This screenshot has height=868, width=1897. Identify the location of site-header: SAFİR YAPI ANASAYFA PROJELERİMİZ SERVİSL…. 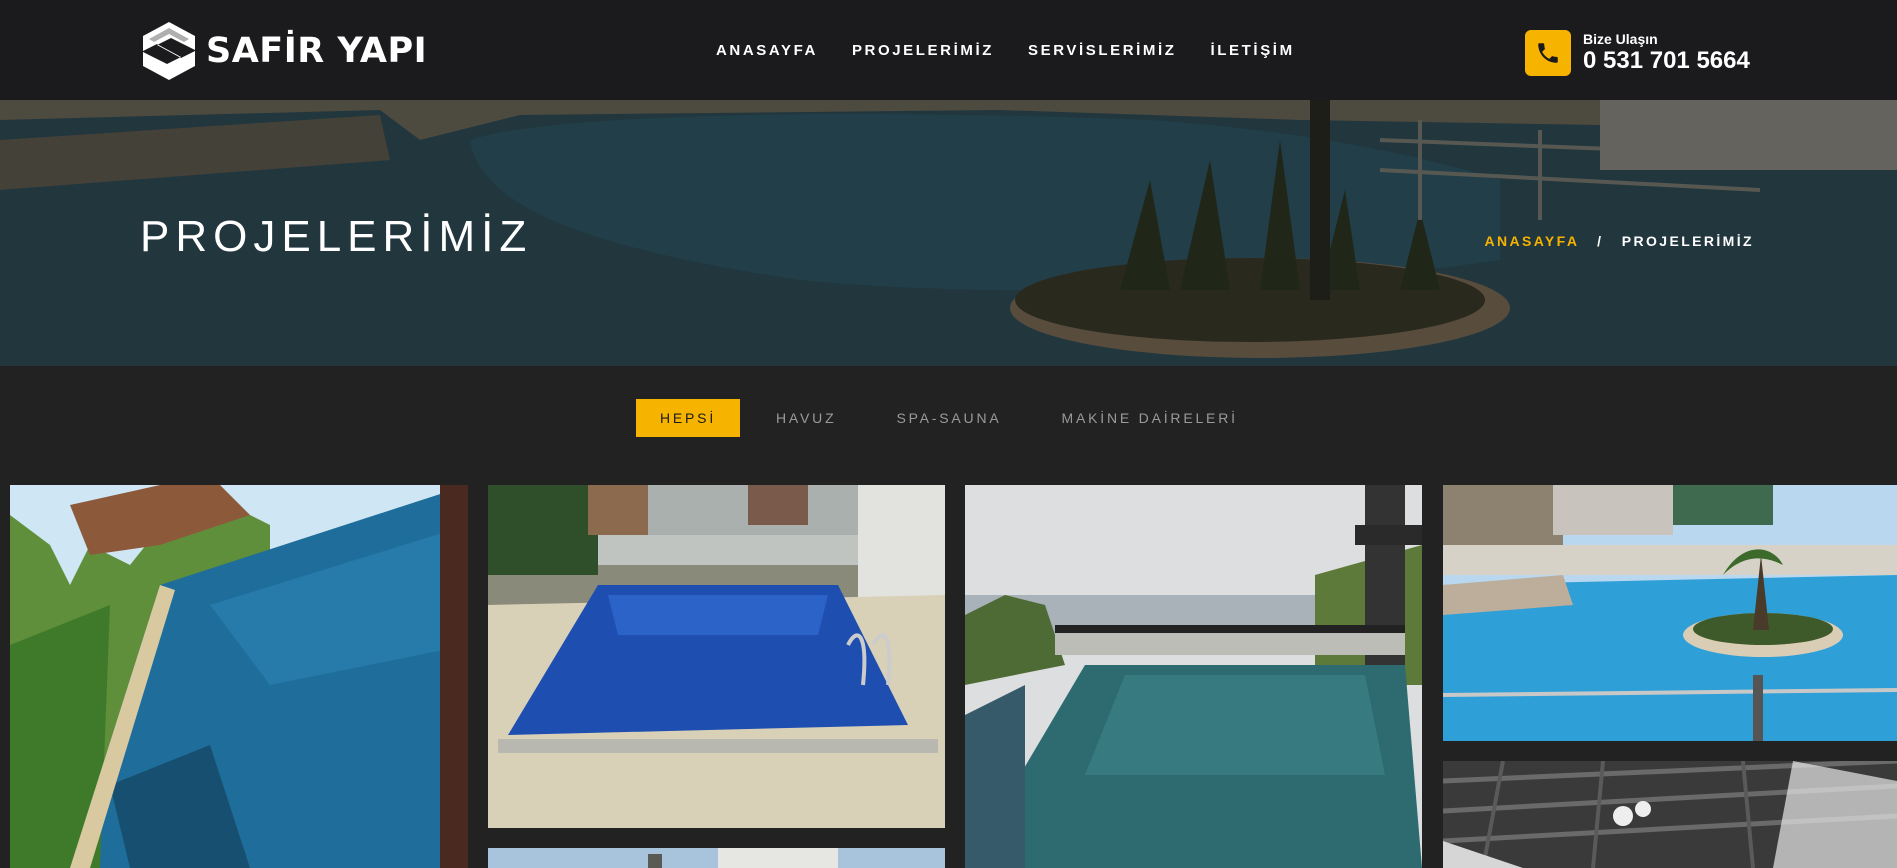
(948, 50).